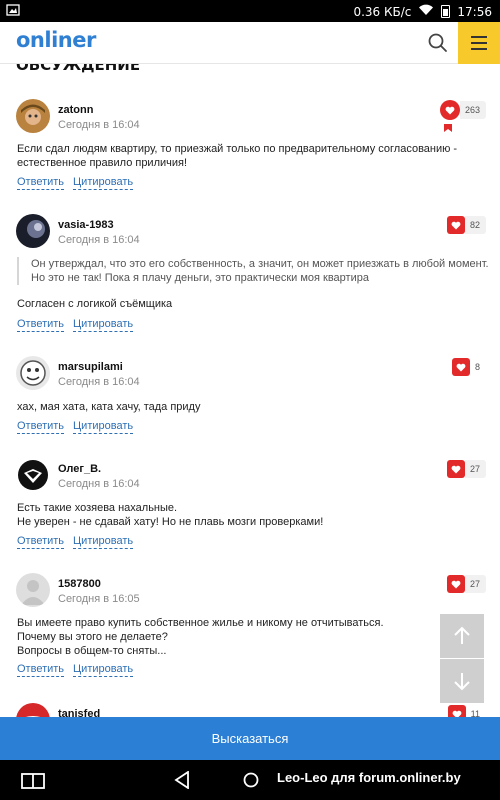 Image resolution: width=500 pixels, height=800 pixels. I want to click on scroll-up-button, so click(462, 636).